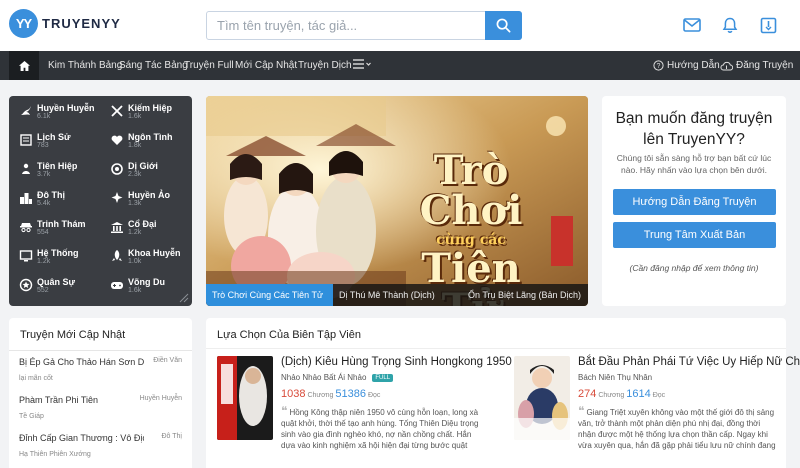  What do you see at coordinates (525, 295) in the screenshot?
I see `banner-caption-3: Ổn Trụ Biệt Lãng (Bản Dịch)` at bounding box center [525, 295].